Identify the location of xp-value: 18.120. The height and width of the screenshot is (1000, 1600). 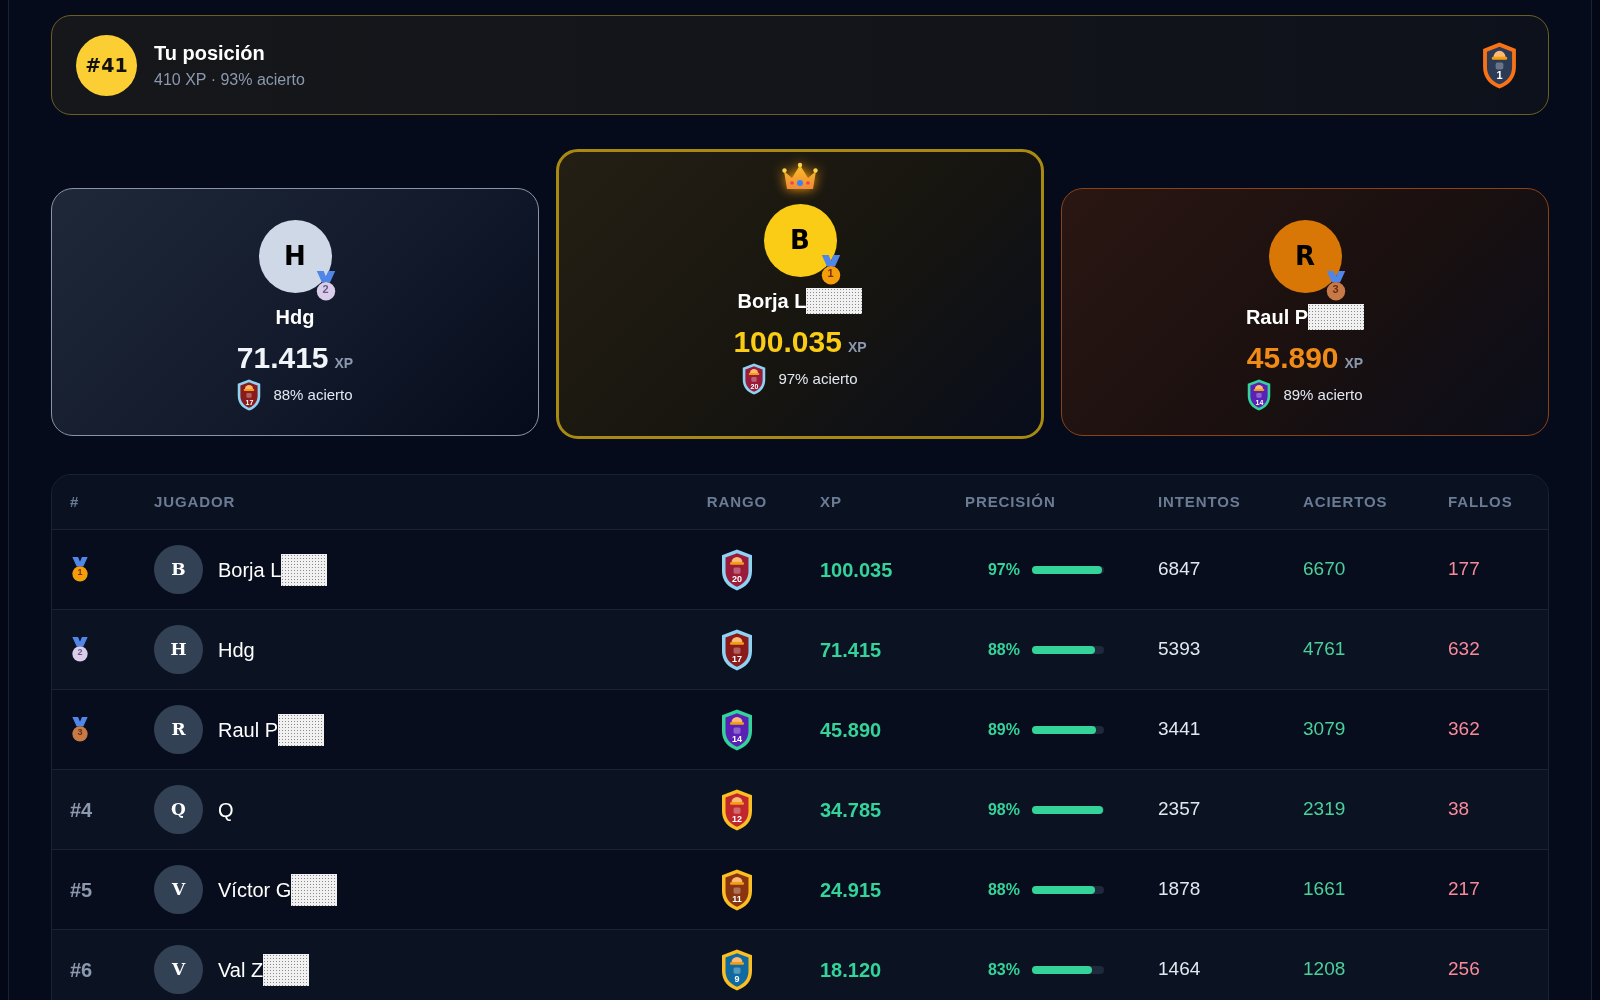
(851, 969).